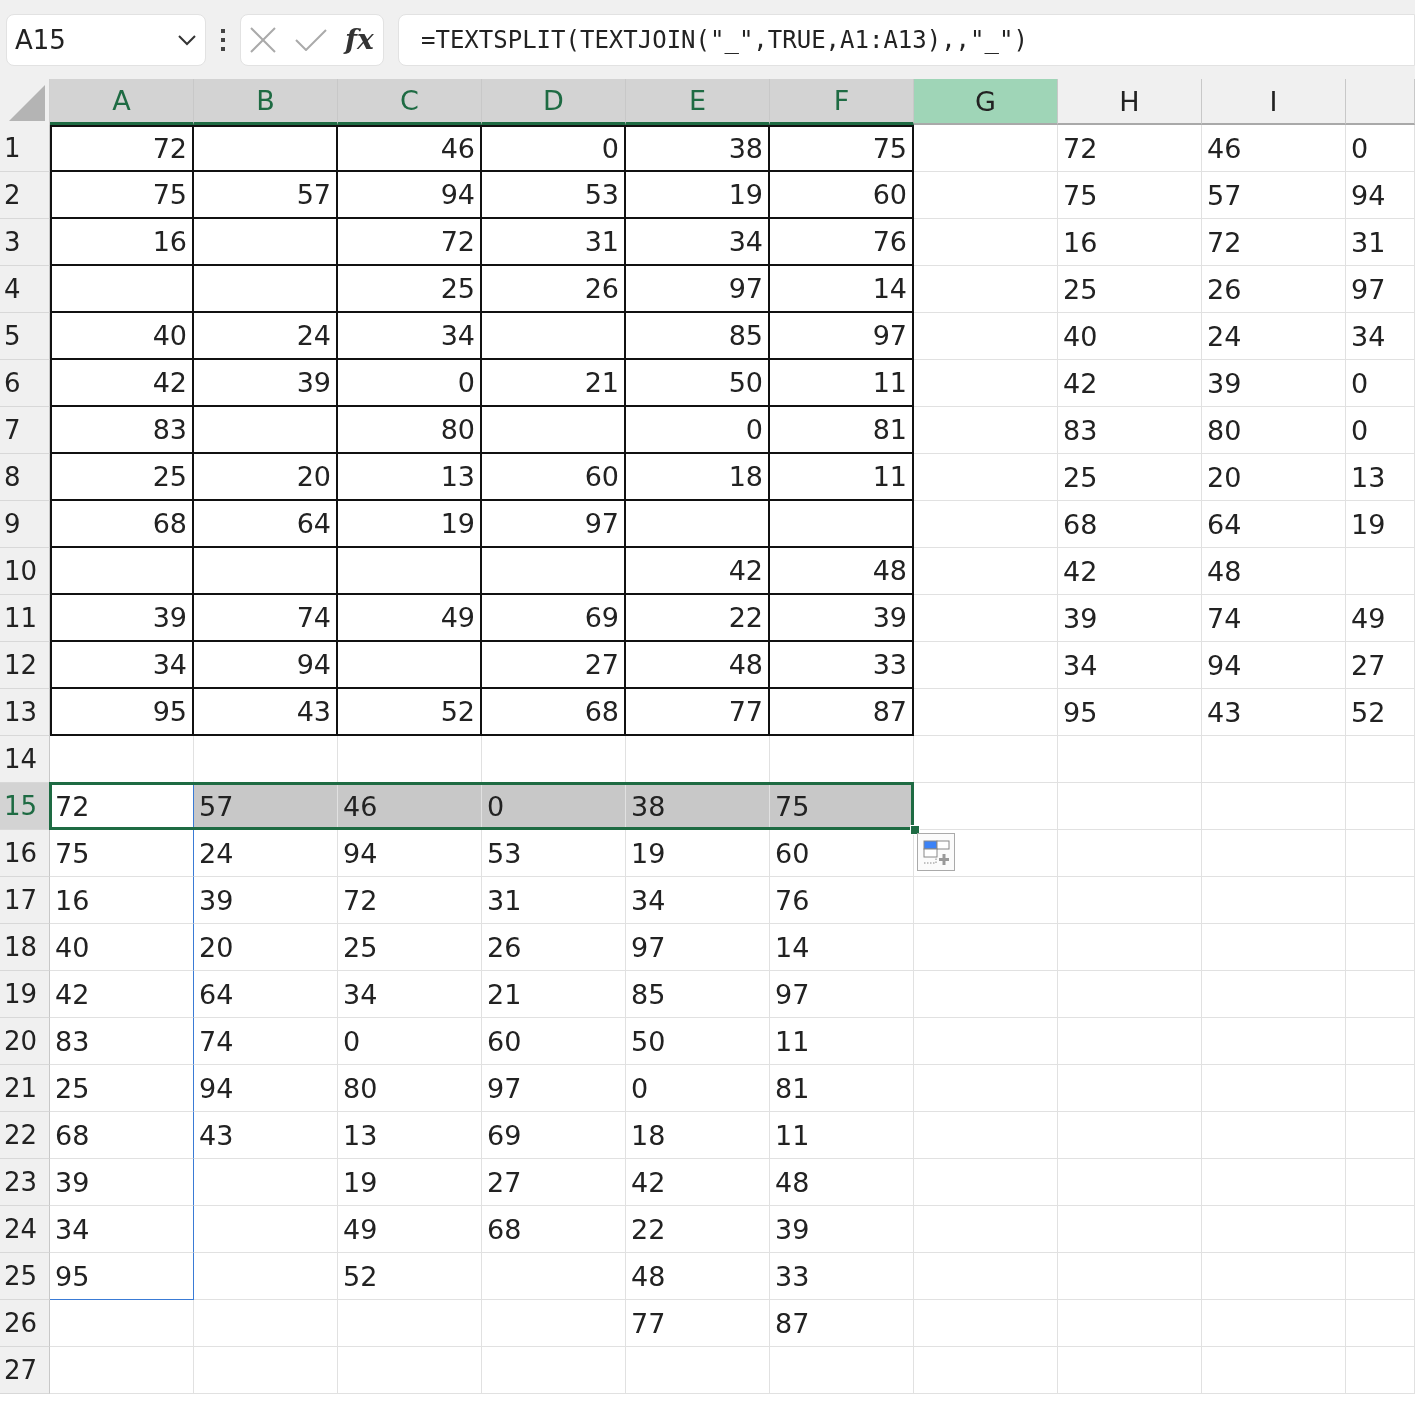 This screenshot has height=1405, width=1415. Describe the element at coordinates (25, 1135) in the screenshot. I see `row-header: 22` at that location.